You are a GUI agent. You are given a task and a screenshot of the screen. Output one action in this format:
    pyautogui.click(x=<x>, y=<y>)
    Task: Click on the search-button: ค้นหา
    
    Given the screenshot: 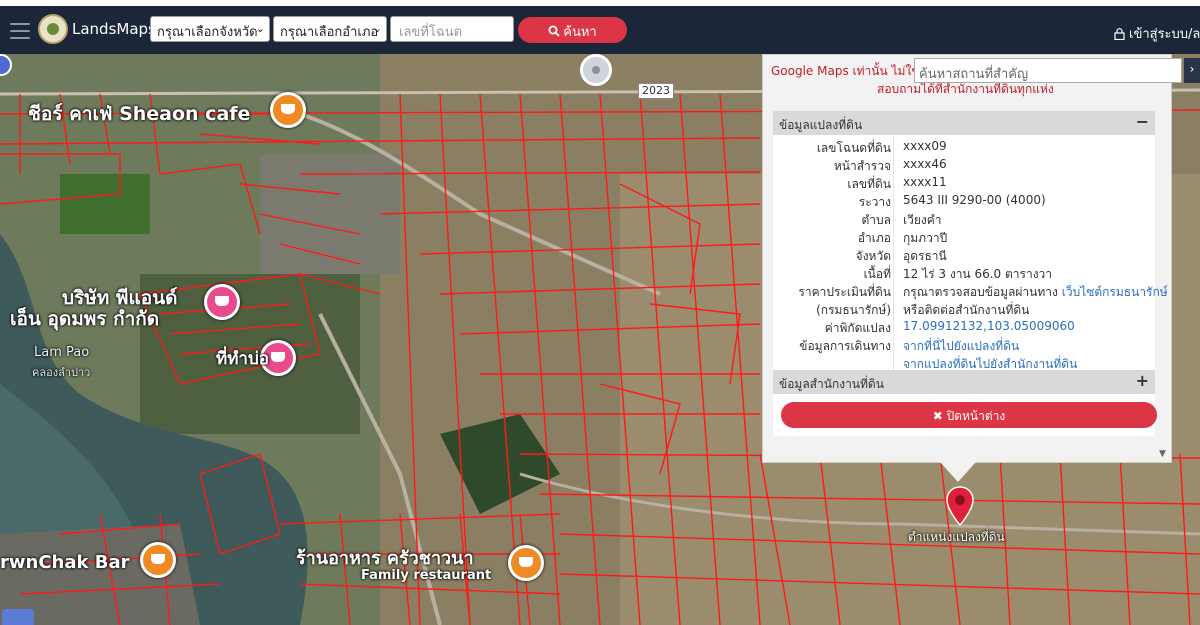 What is the action you would take?
    pyautogui.click(x=572, y=30)
    